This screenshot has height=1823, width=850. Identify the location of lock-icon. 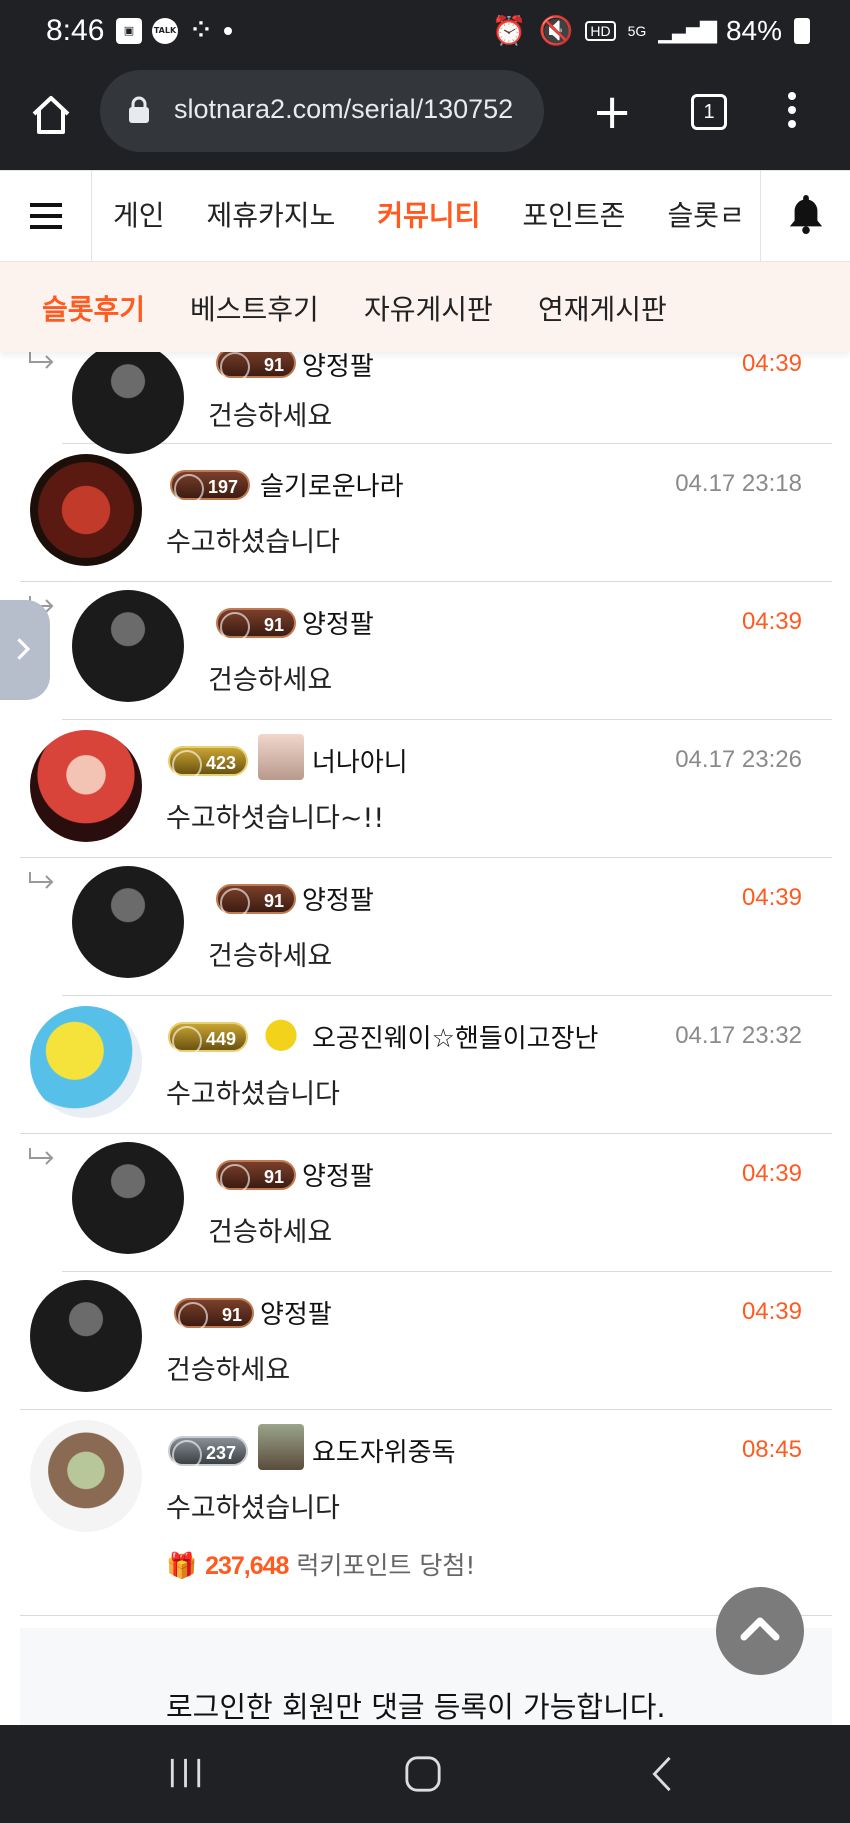
(139, 109).